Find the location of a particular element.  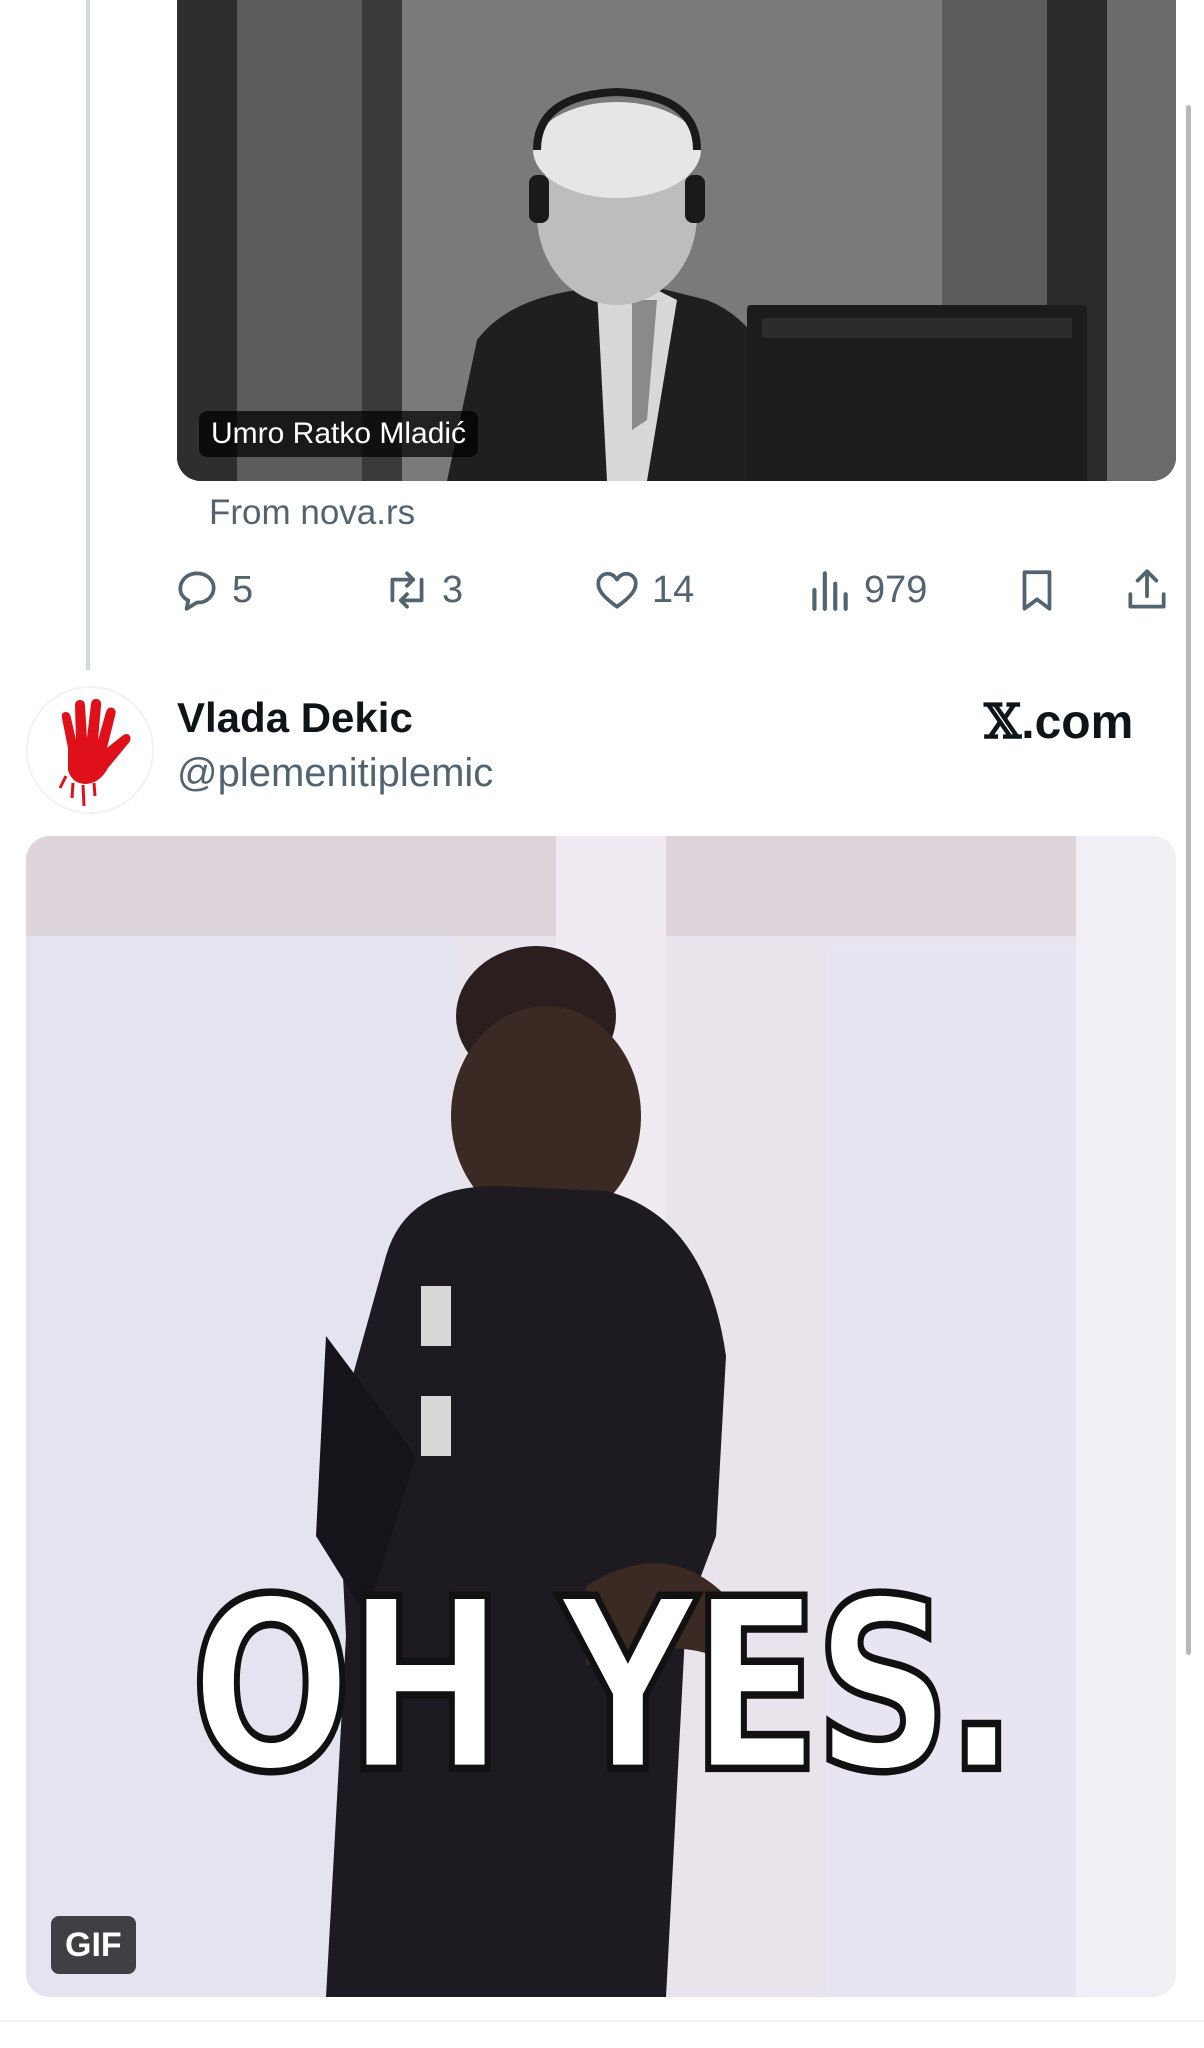

reply-icon is located at coordinates (197, 591).